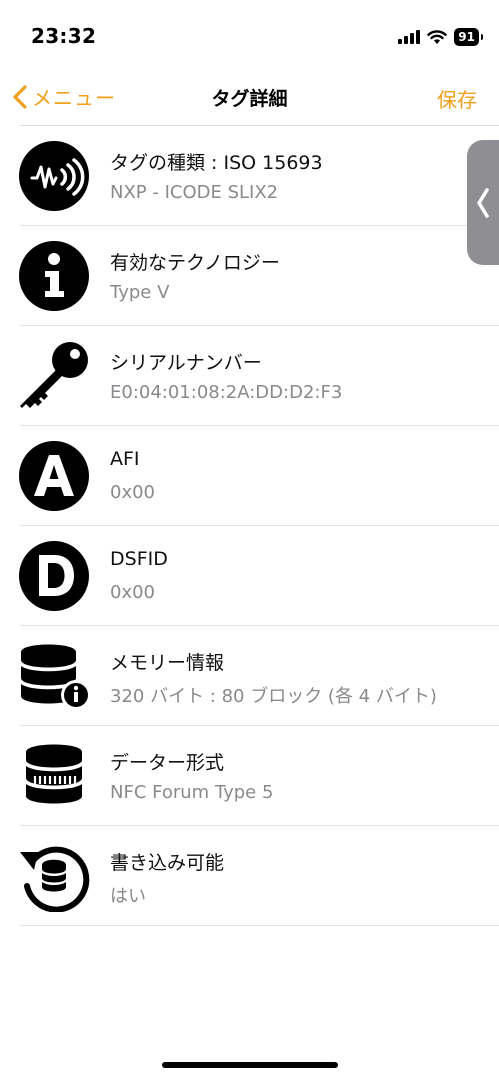  Describe the element at coordinates (128, 896) in the screenshot. I see `row-value: はい` at that location.